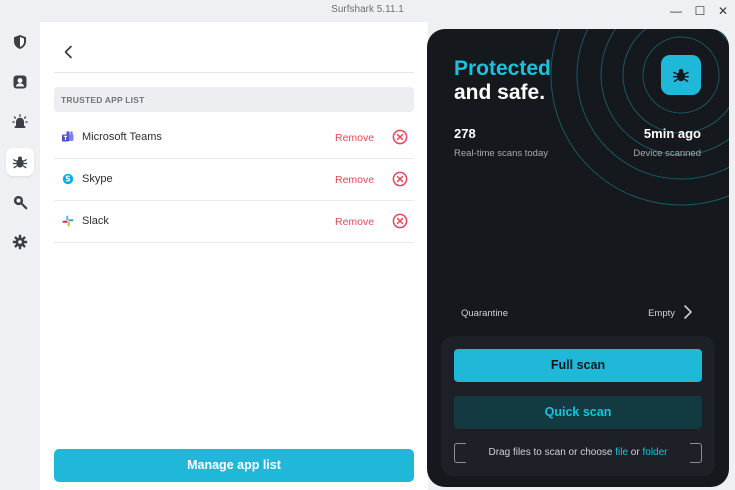 The image size is (735, 490). I want to click on microsoft-teams-icon, so click(68, 136).